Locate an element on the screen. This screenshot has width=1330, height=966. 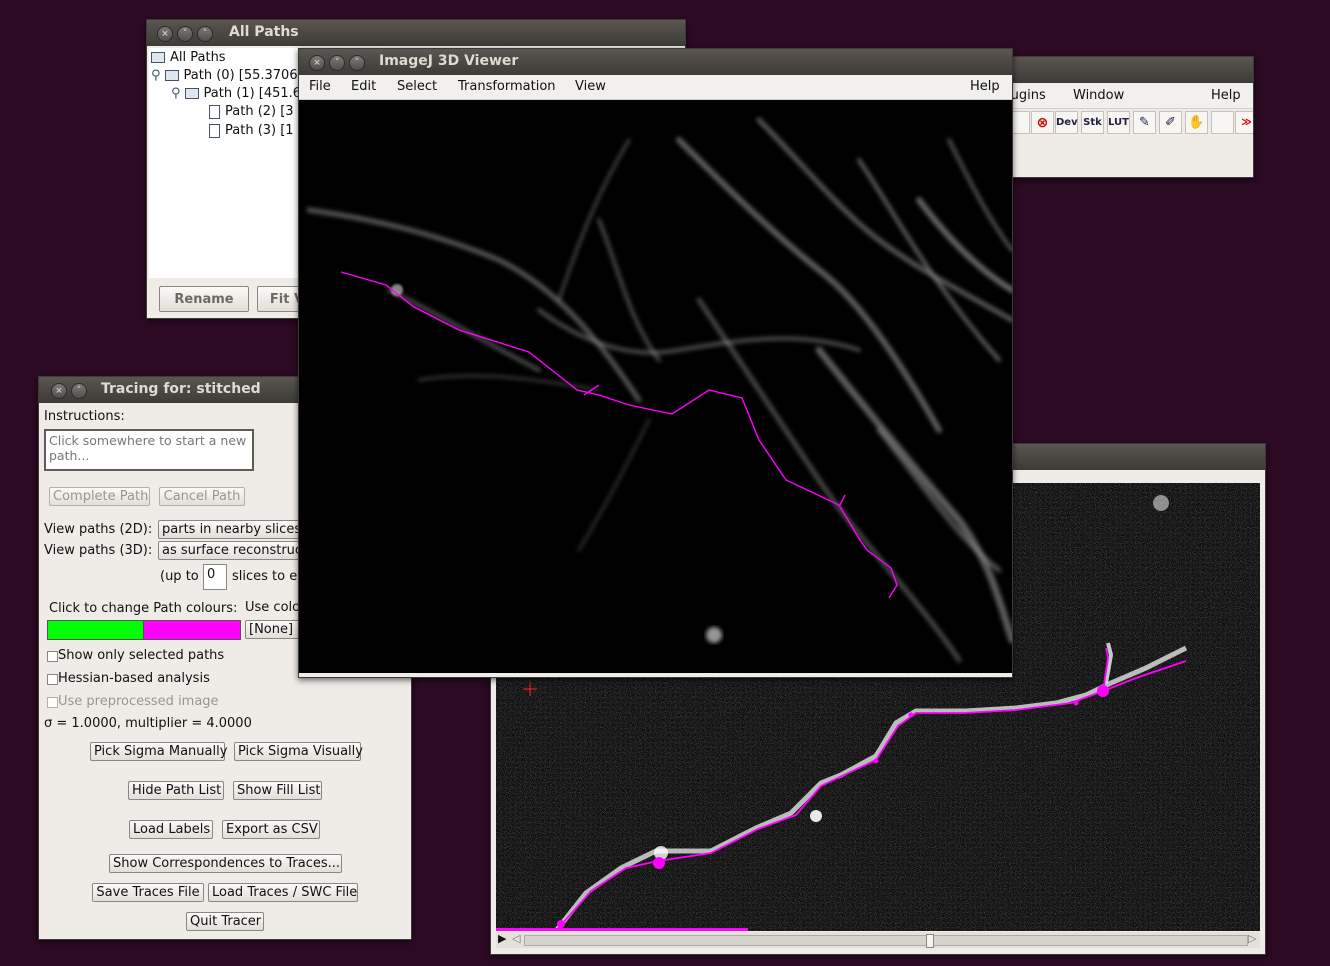
window-title: All Paths is located at coordinates (264, 32).